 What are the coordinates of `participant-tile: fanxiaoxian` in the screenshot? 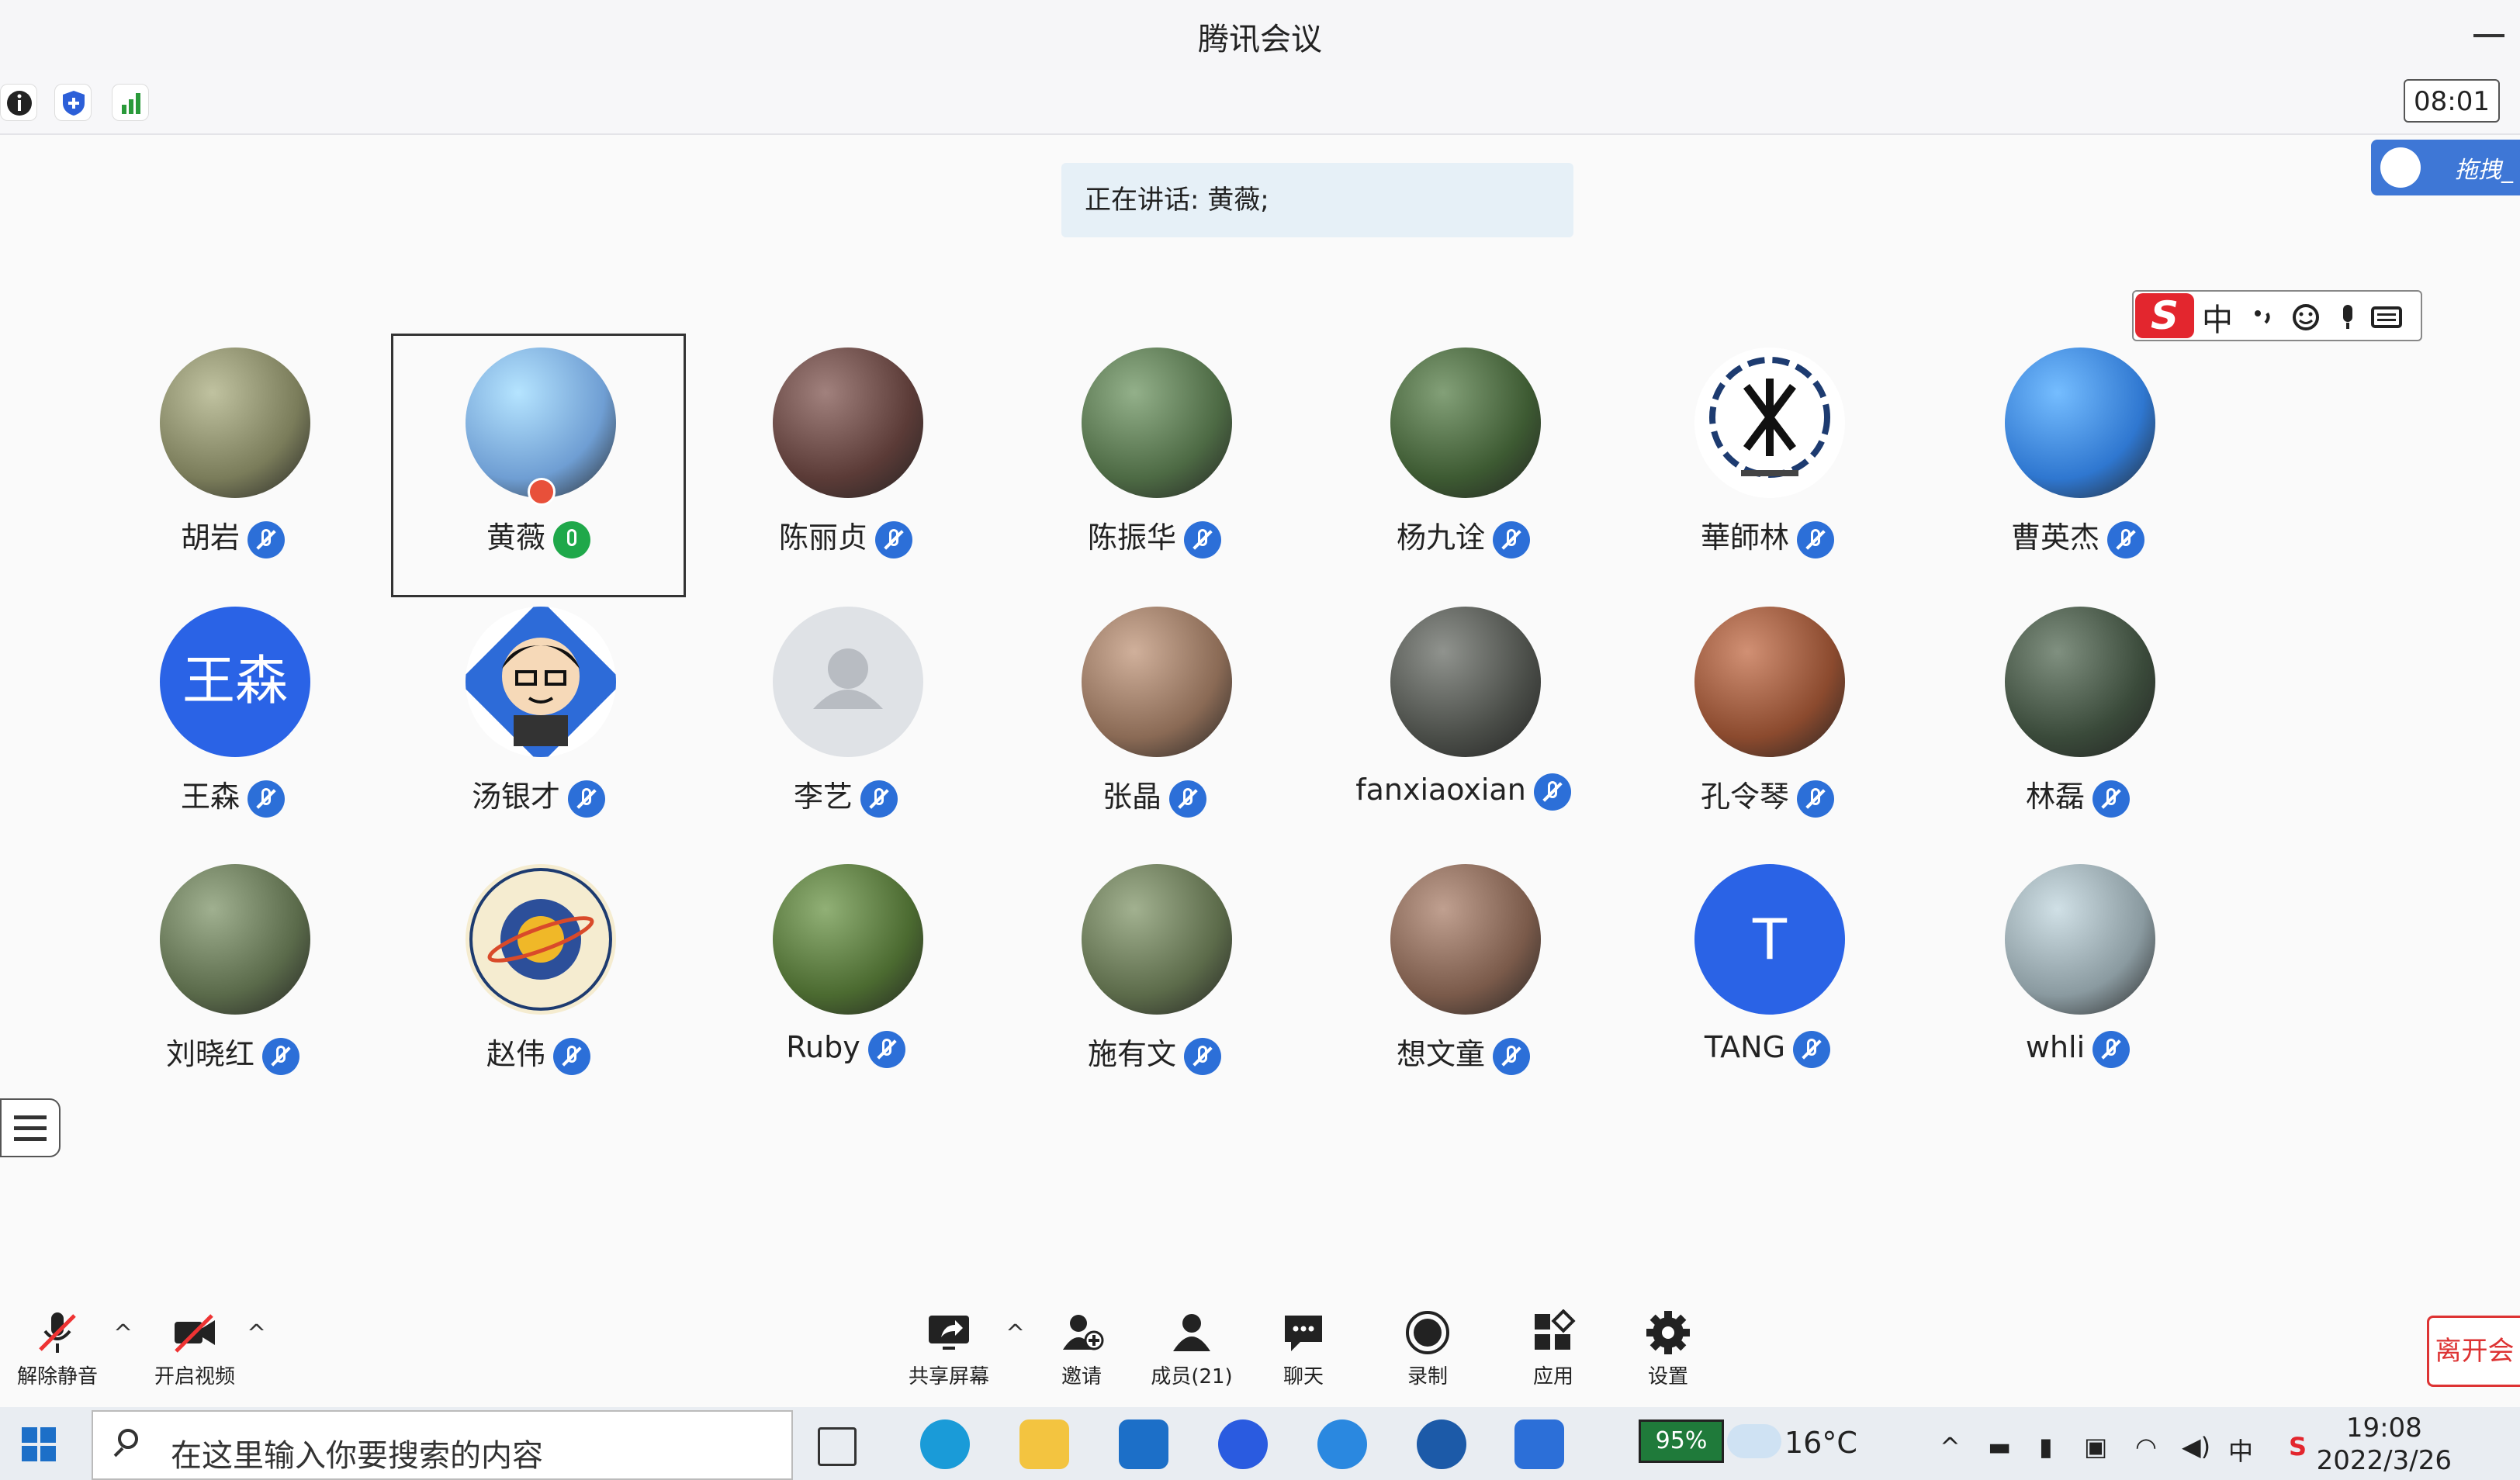 It's located at (1463, 724).